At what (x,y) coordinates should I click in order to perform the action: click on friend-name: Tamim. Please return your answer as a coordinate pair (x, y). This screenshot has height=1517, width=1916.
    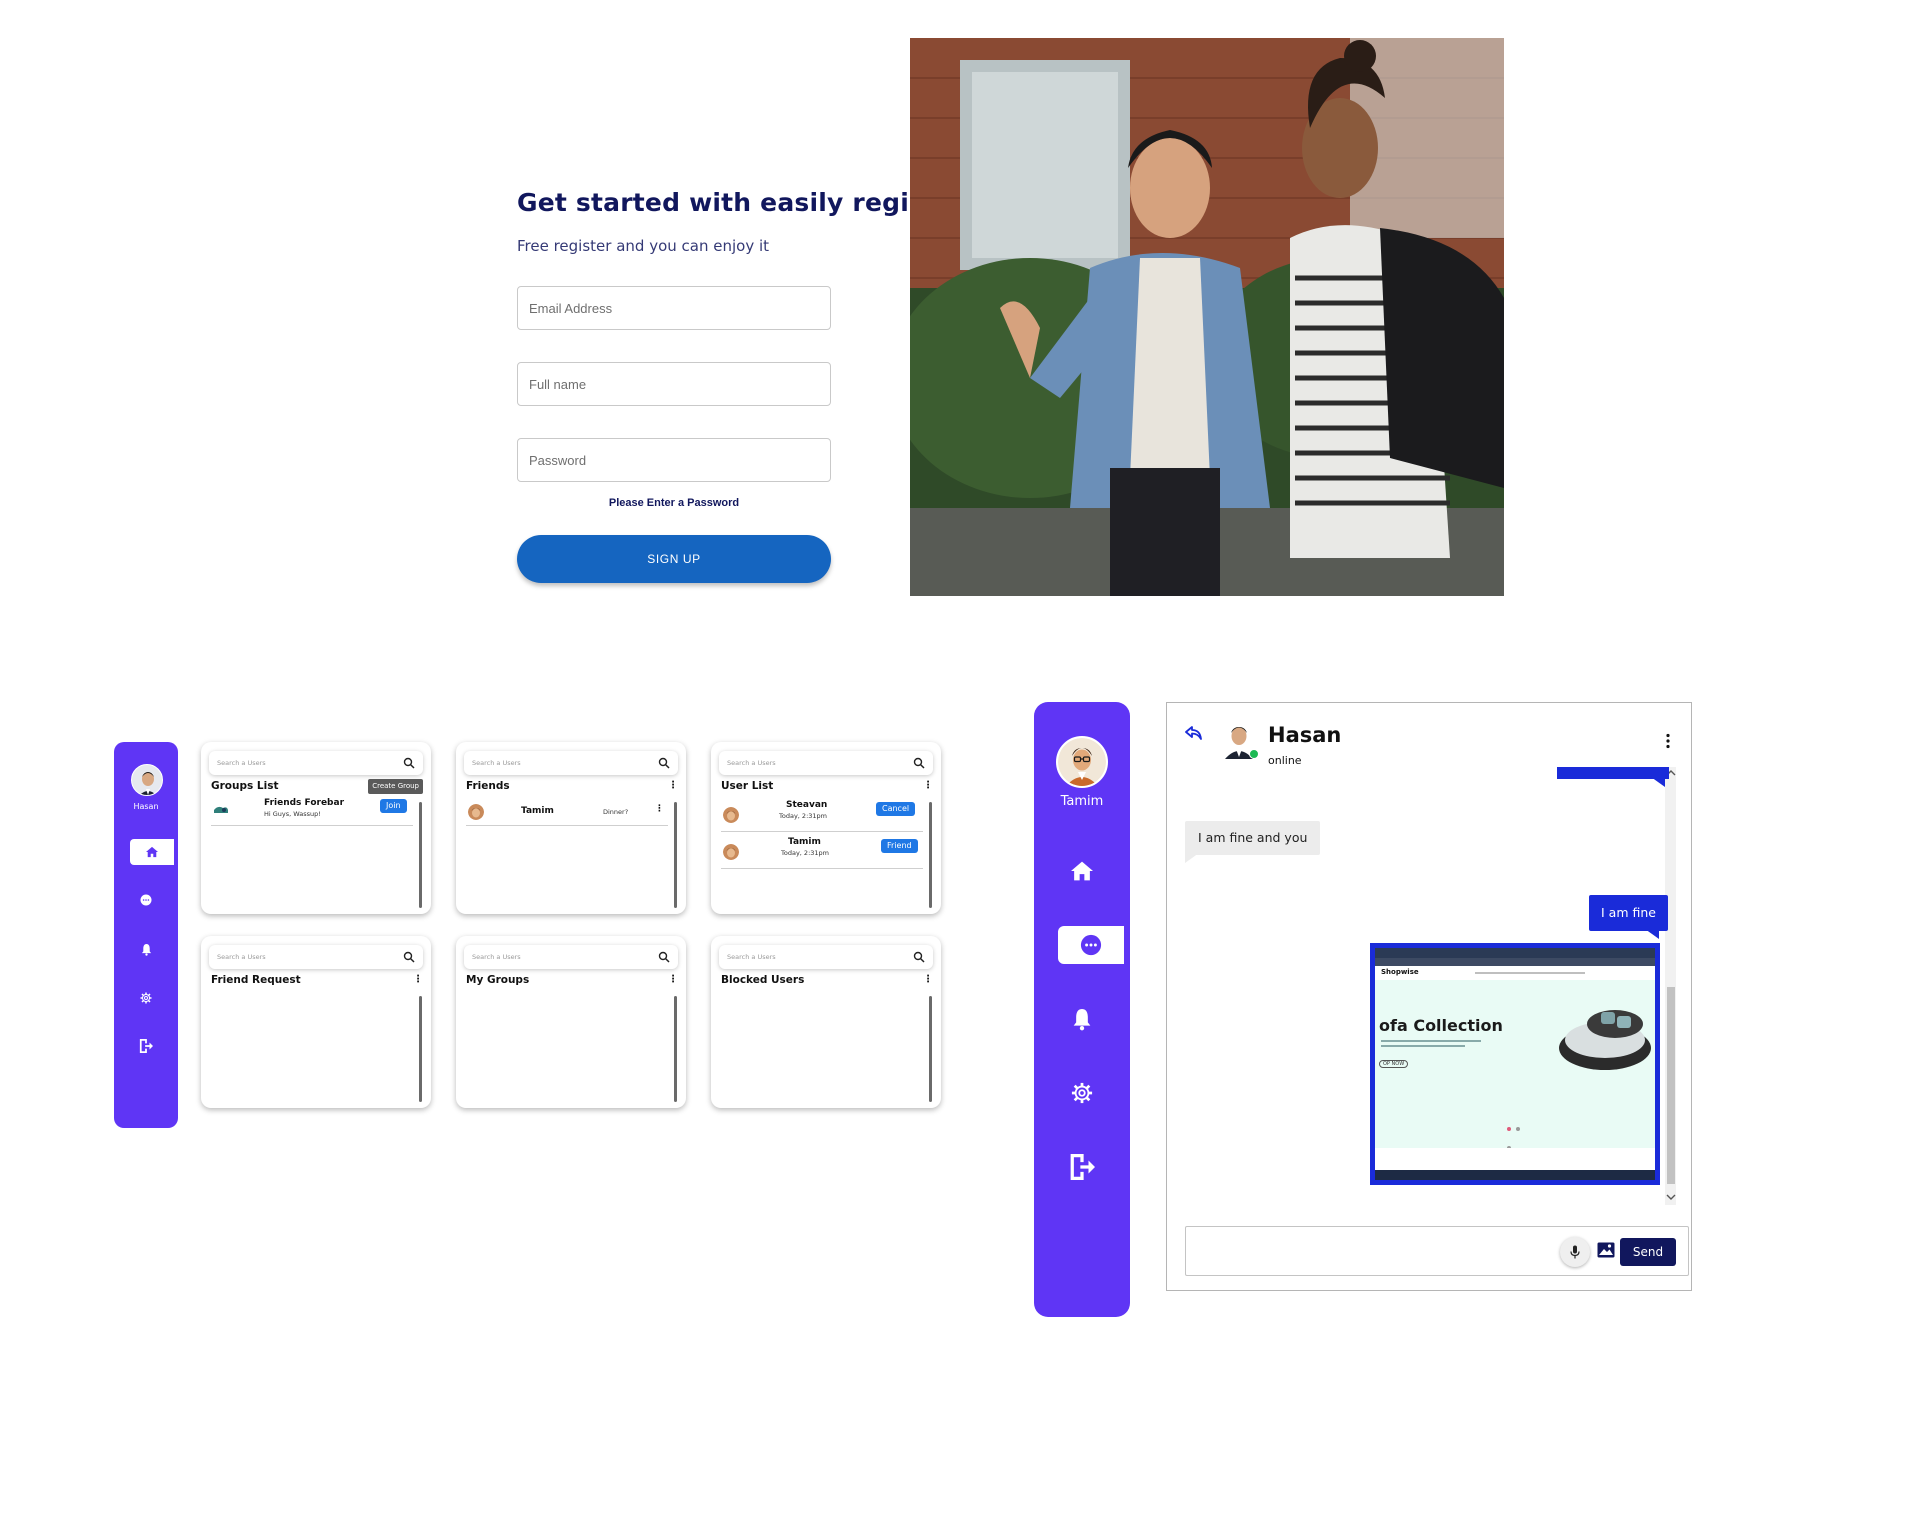
    Looking at the image, I should click on (537, 811).